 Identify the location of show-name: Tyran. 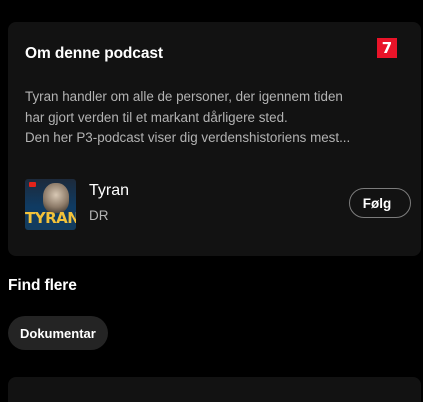
(109, 191).